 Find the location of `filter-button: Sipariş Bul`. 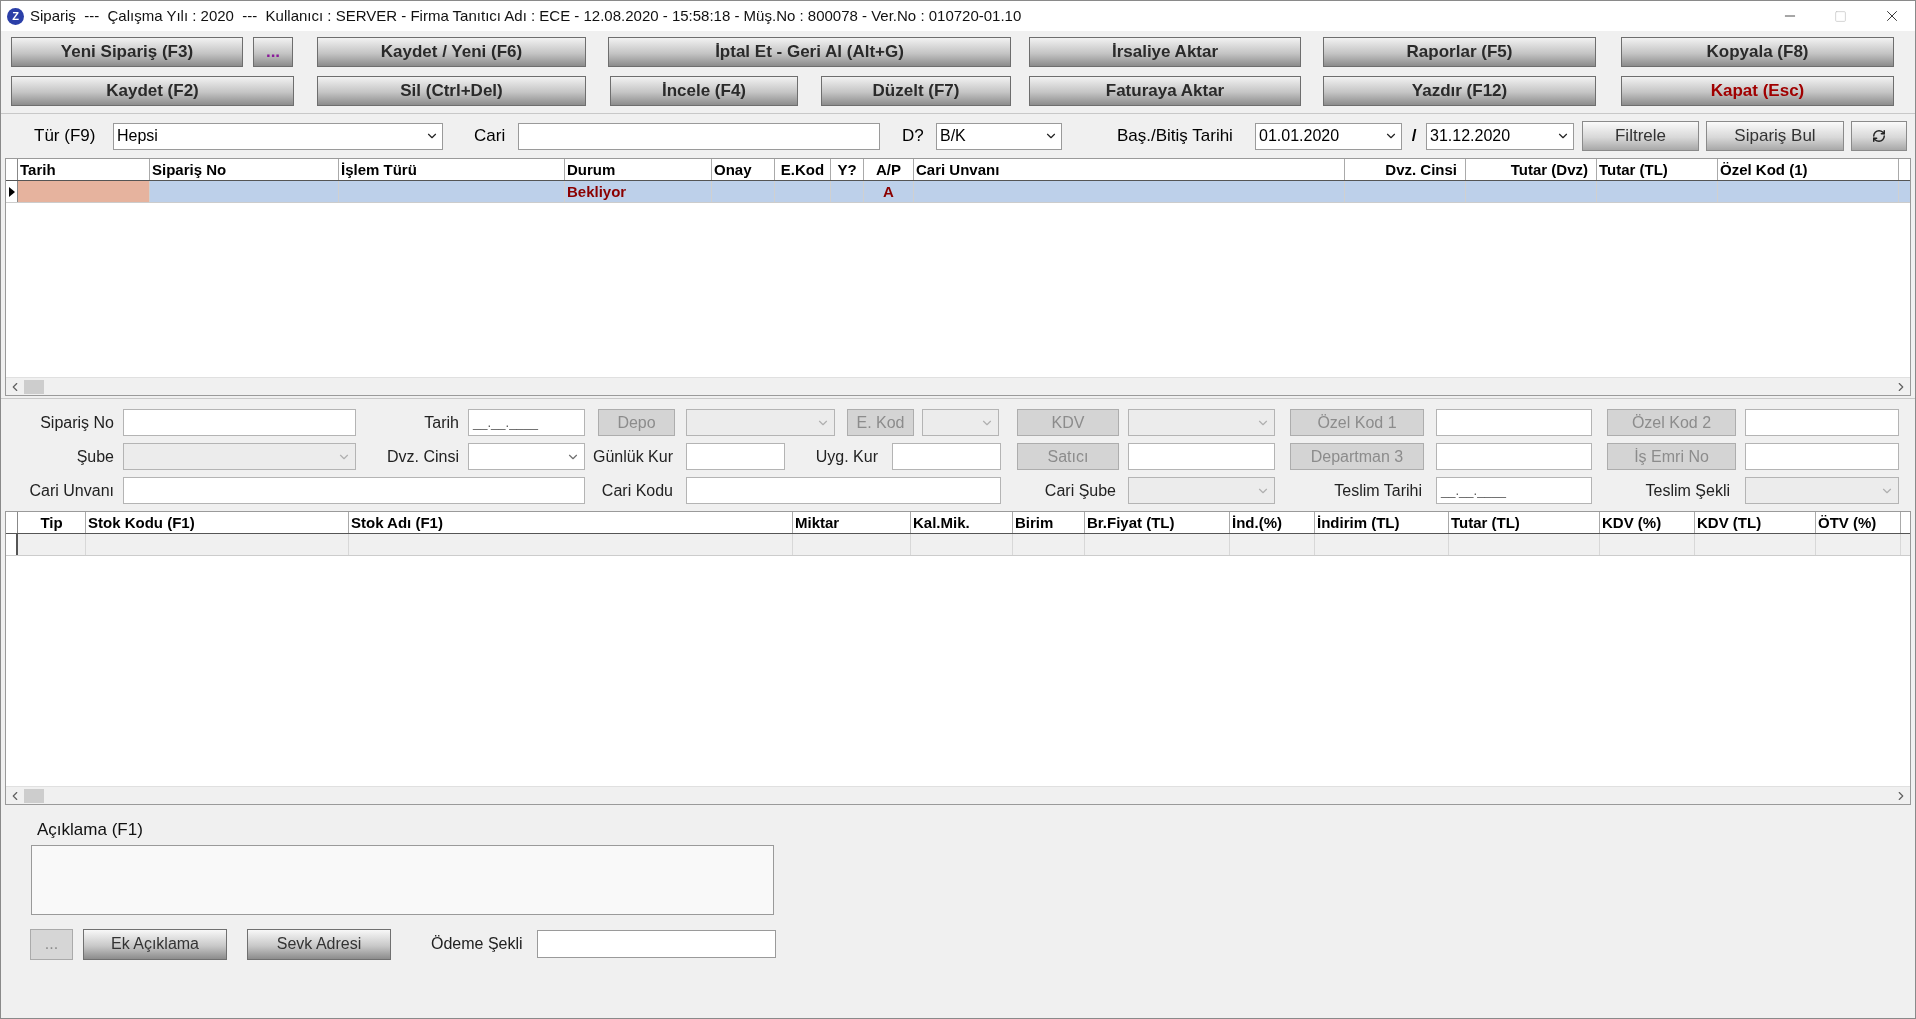

filter-button: Sipariş Bul is located at coordinates (1775, 136).